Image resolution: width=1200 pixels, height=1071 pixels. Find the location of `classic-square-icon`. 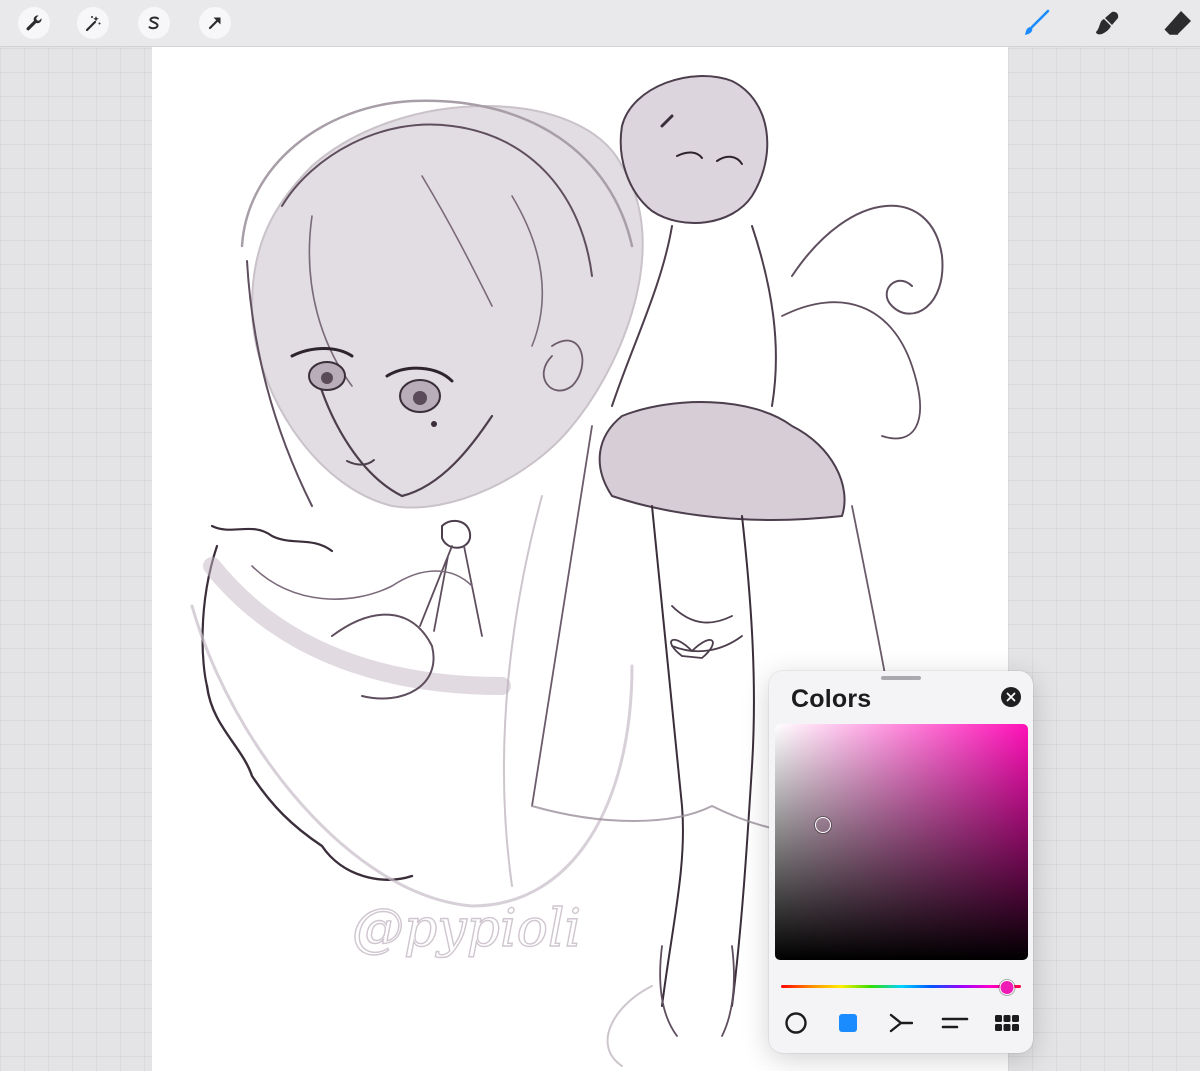

classic-square-icon is located at coordinates (848, 1023).